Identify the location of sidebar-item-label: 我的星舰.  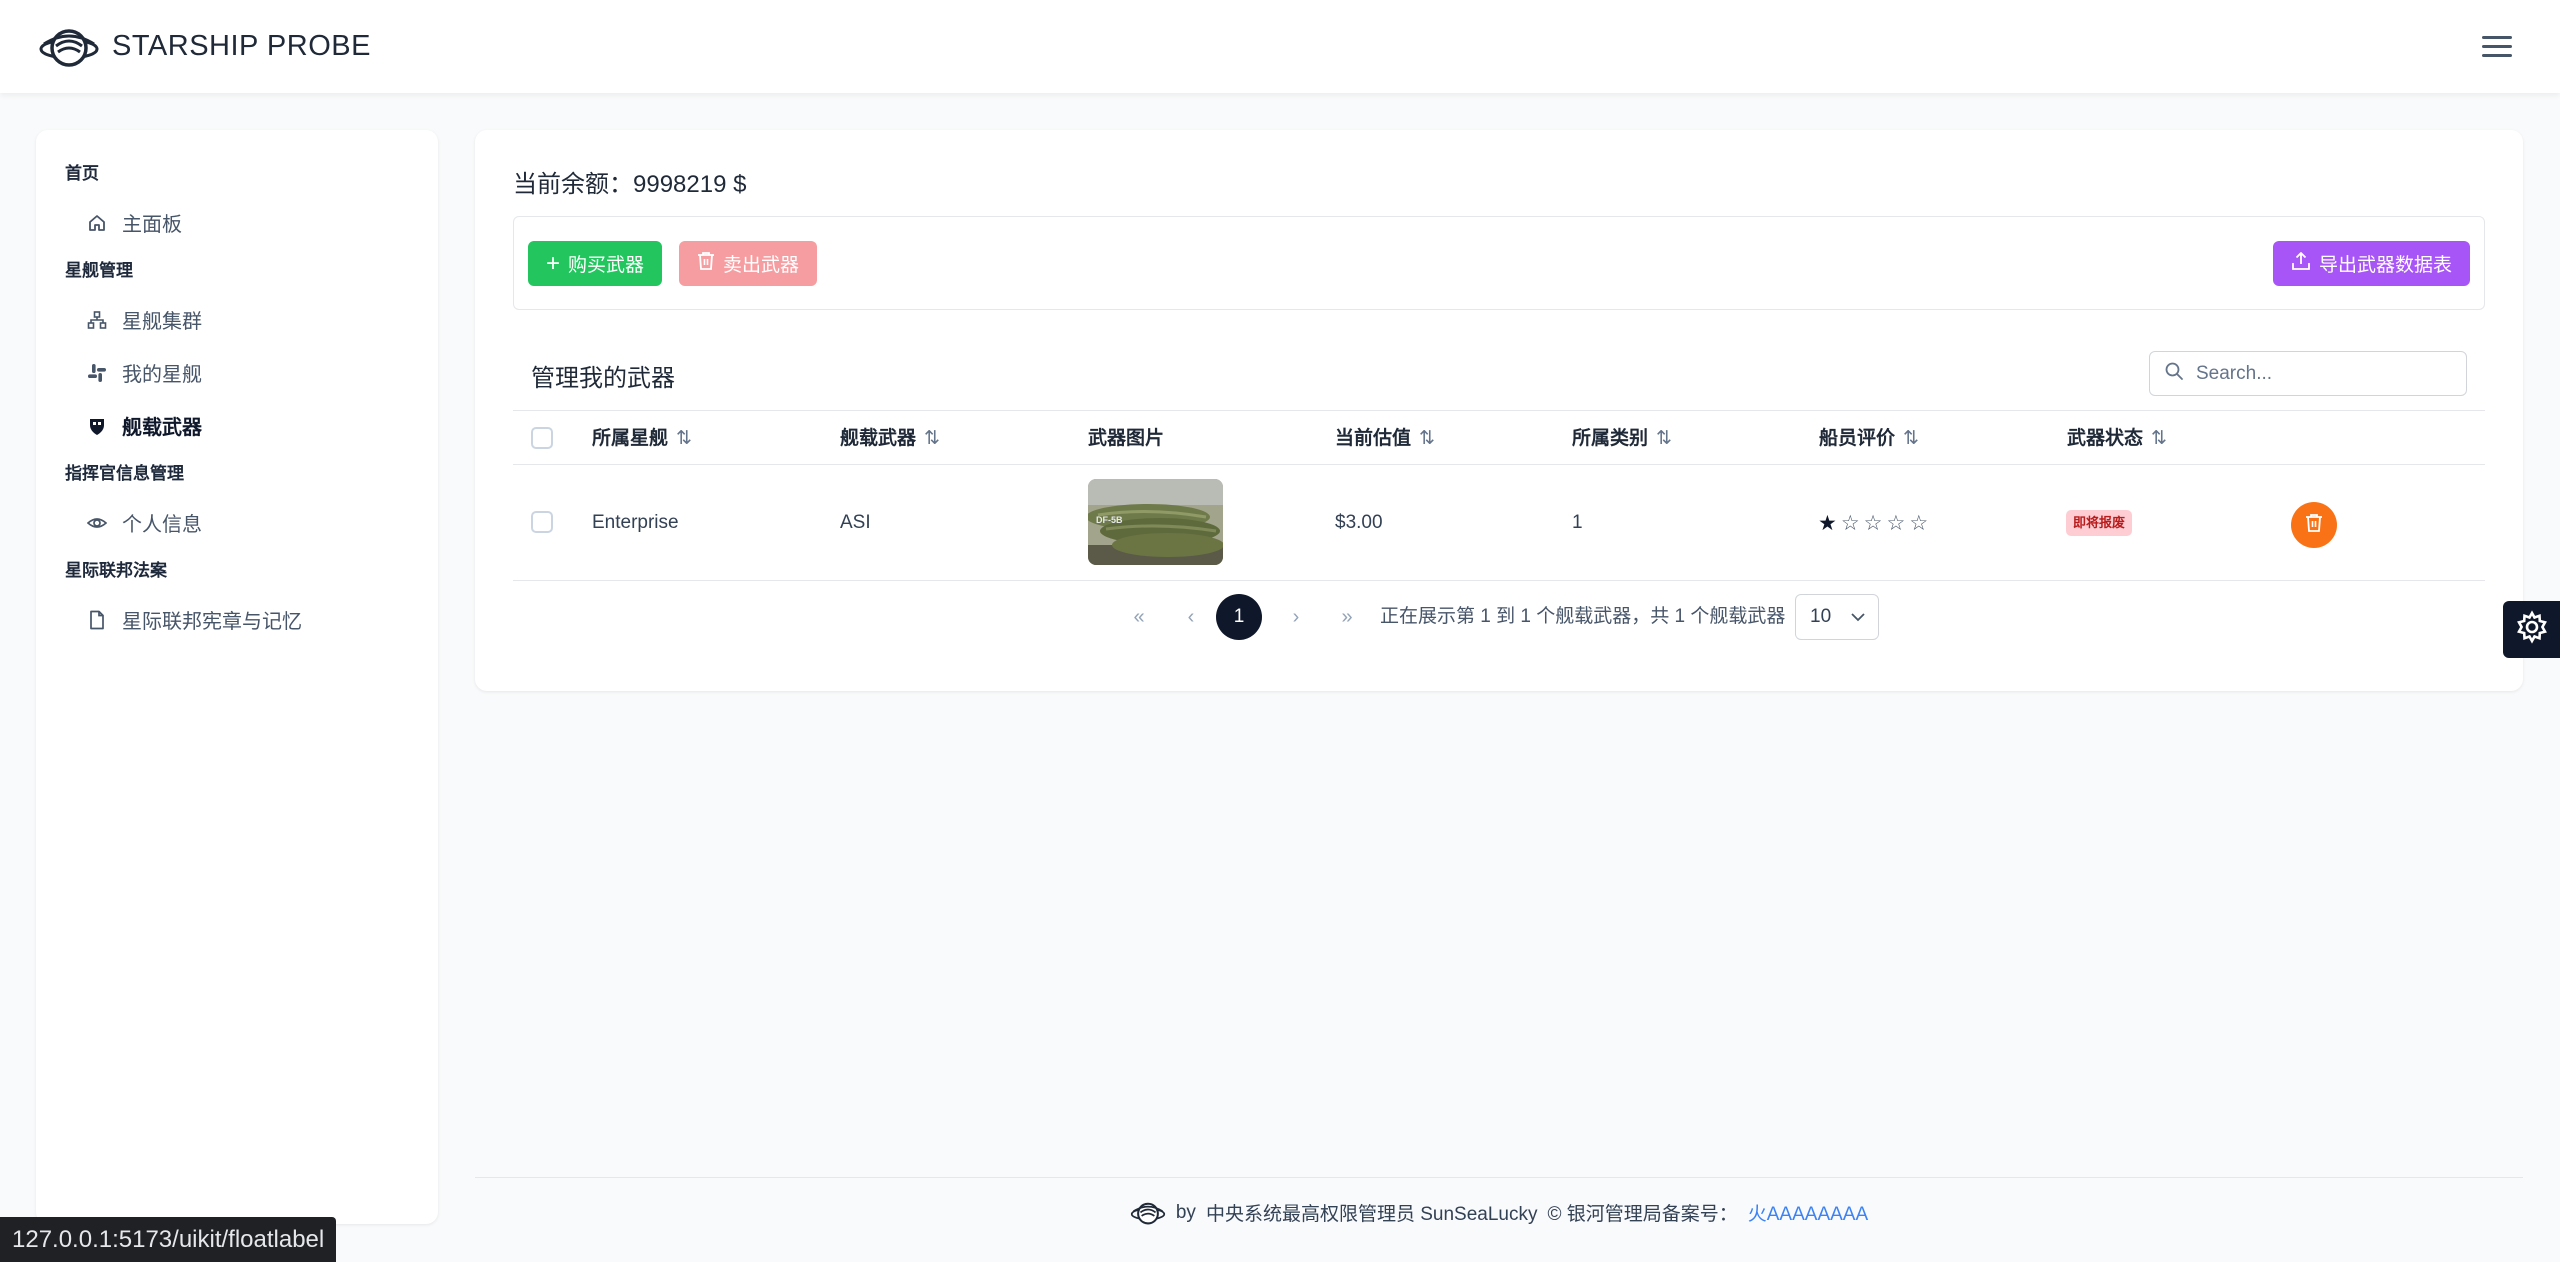
(162, 375).